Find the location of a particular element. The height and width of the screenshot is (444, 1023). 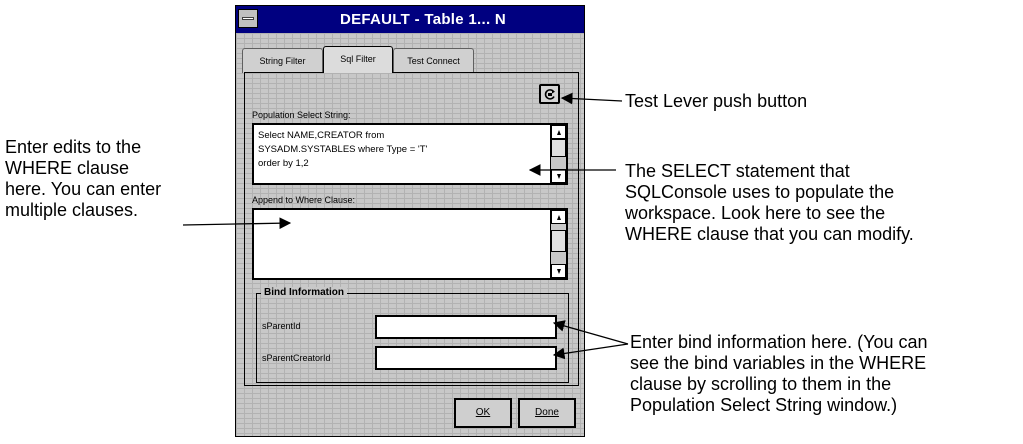

bind-arrow-sparentid is located at coordinates (590, 332).